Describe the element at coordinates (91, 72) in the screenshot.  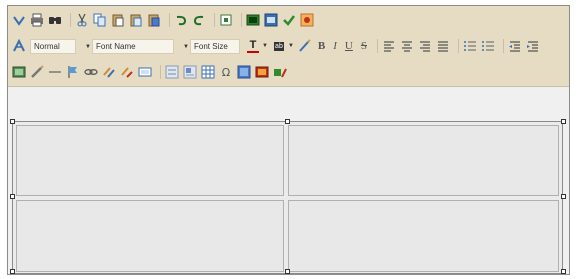
I see `link-icon` at that location.